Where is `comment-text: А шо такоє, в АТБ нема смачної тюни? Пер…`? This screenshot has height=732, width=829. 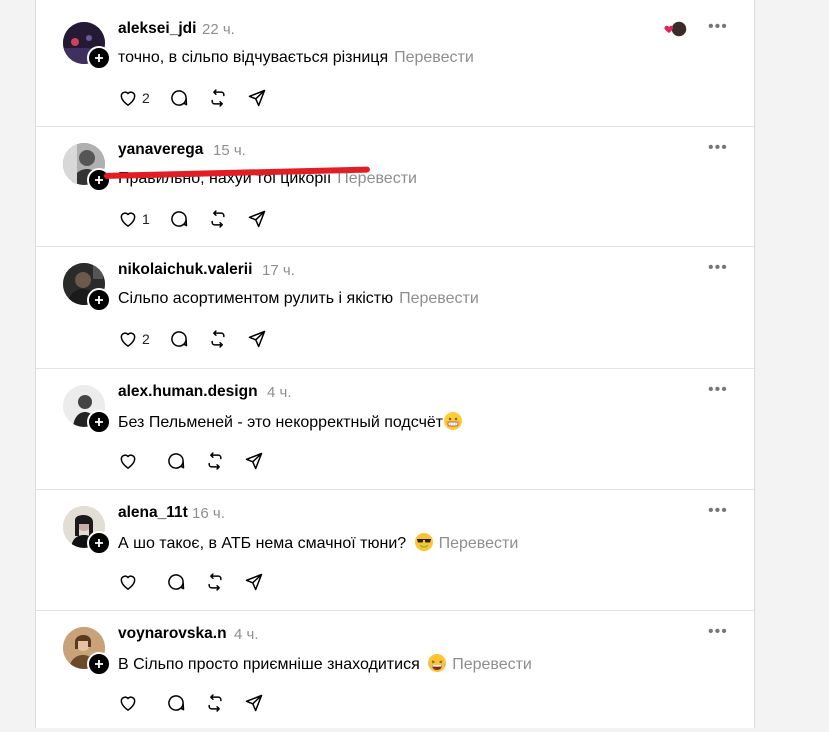
comment-text: А шо такоє, в АТБ нема смачної тюни? Пер… is located at coordinates (318, 543).